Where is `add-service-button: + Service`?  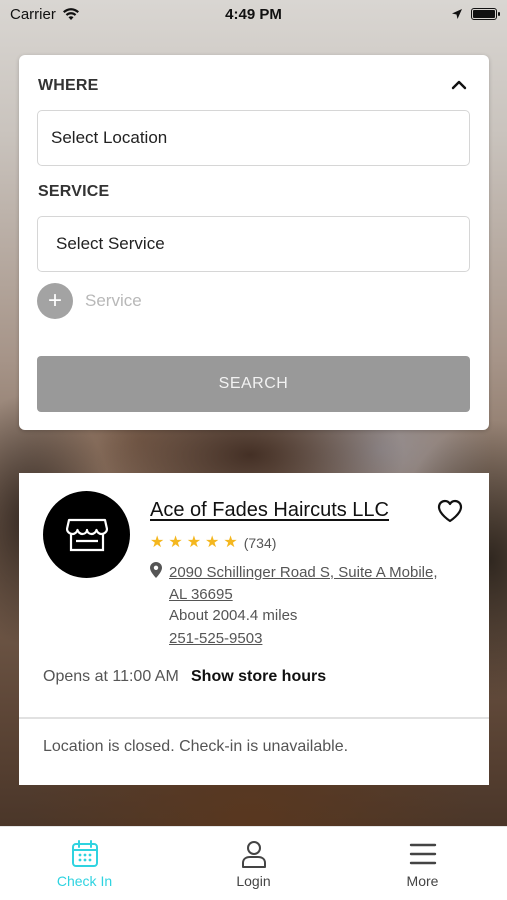
add-service-button: + Service is located at coordinates (89, 301).